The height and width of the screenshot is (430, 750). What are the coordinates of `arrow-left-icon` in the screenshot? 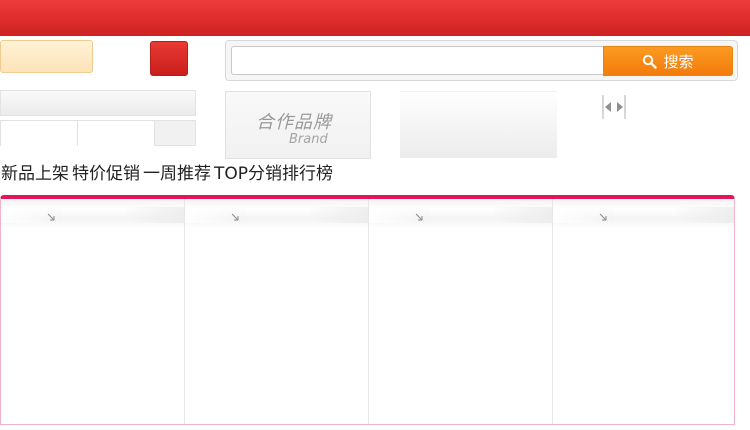 It's located at (607, 107).